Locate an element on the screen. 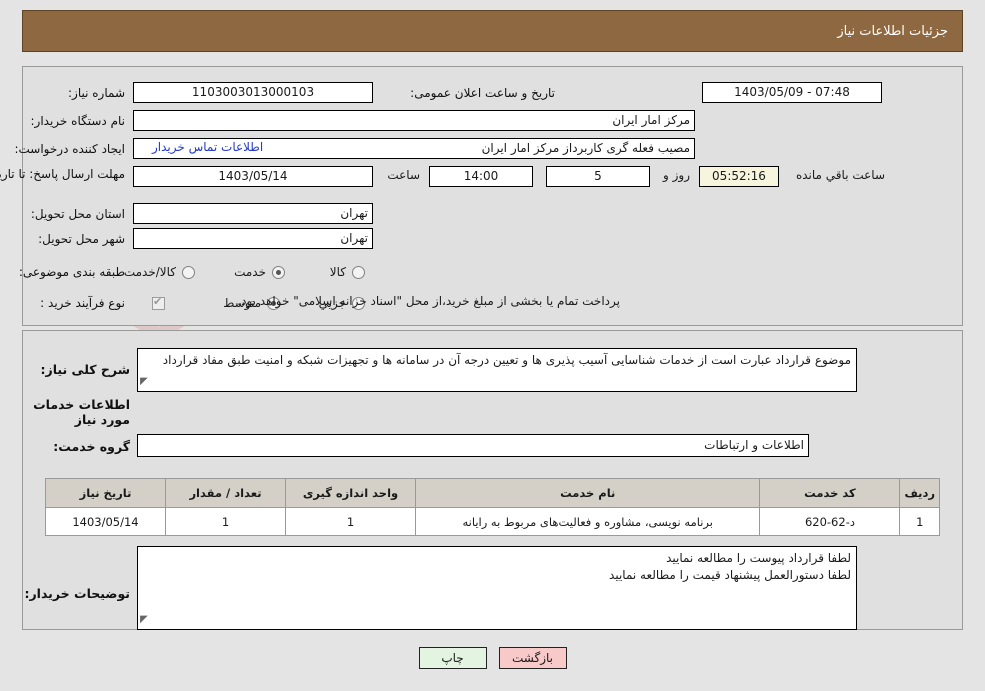 The height and width of the screenshot is (691, 985). category-option-1-label: خدمت is located at coordinates (250, 272).